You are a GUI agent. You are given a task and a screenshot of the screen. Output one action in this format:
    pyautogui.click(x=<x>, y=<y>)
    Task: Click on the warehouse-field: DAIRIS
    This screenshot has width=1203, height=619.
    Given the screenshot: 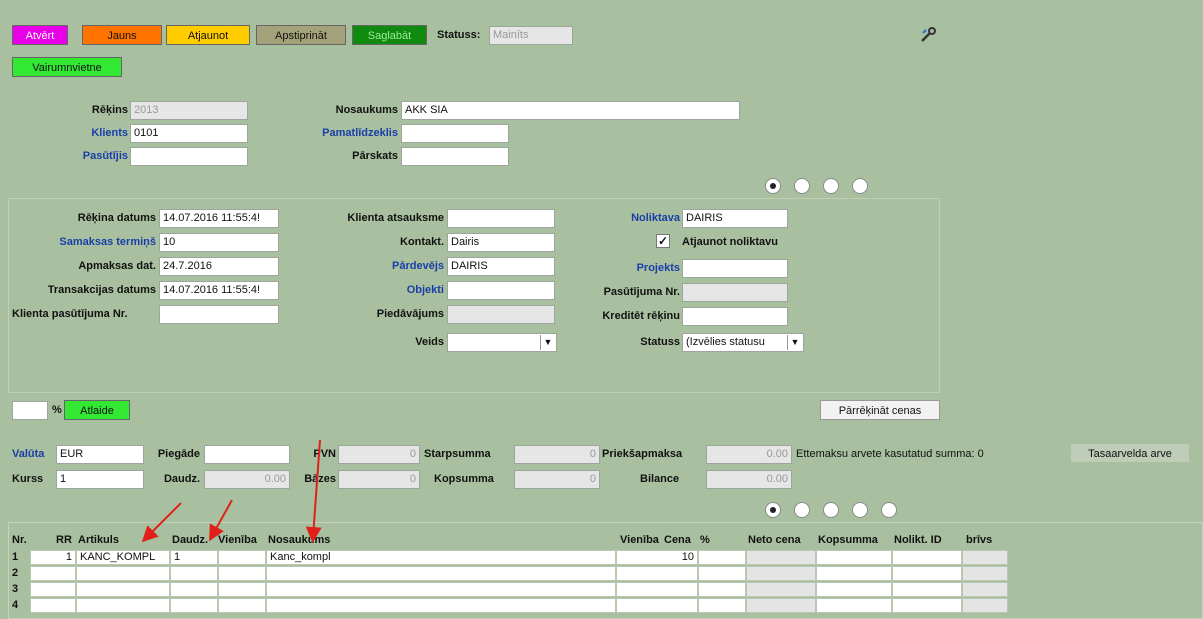 What is the action you would take?
    pyautogui.click(x=735, y=218)
    